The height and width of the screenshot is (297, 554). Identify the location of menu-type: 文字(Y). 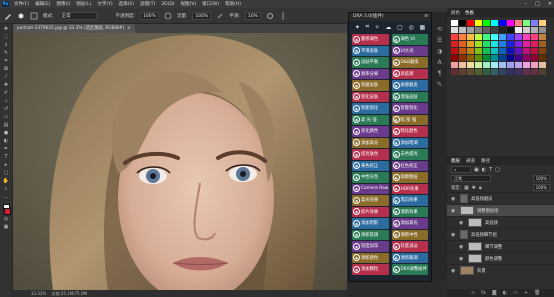
(104, 4).